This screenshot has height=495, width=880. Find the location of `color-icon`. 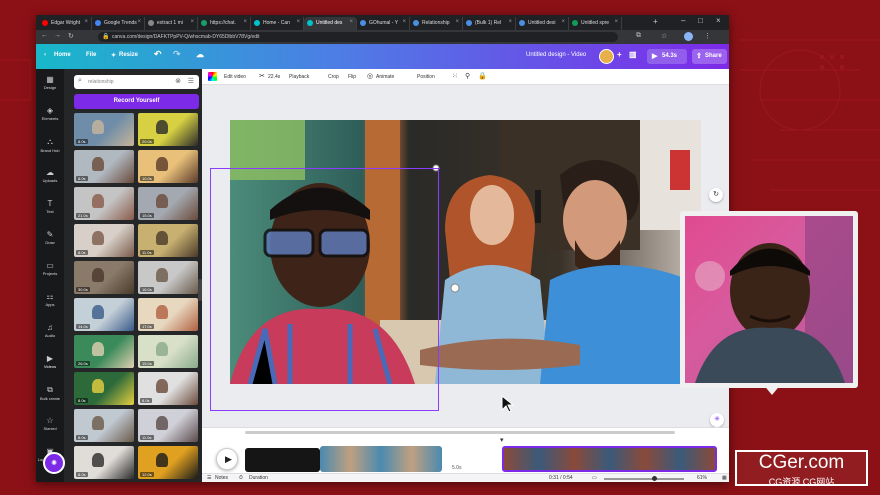

color-icon is located at coordinates (212, 76).